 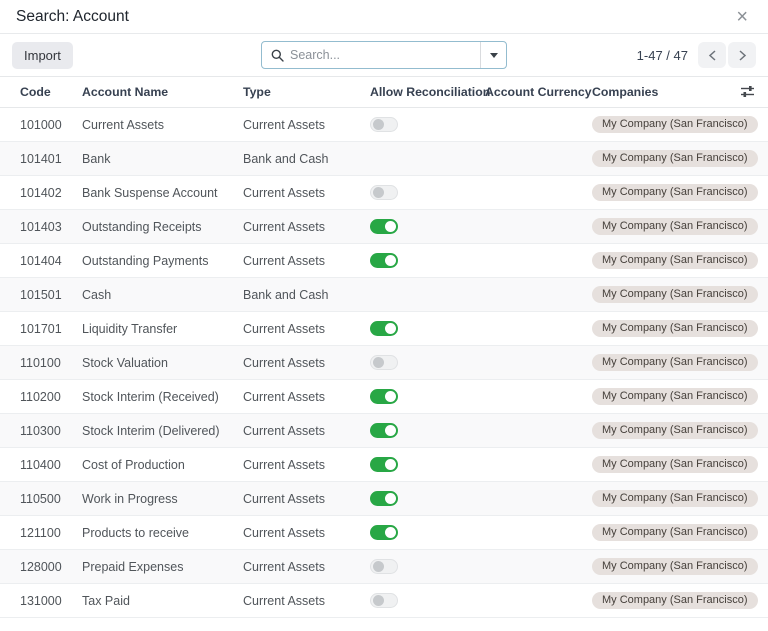 What do you see at coordinates (41, 124) in the screenshot?
I see `cell-code: 101000` at bounding box center [41, 124].